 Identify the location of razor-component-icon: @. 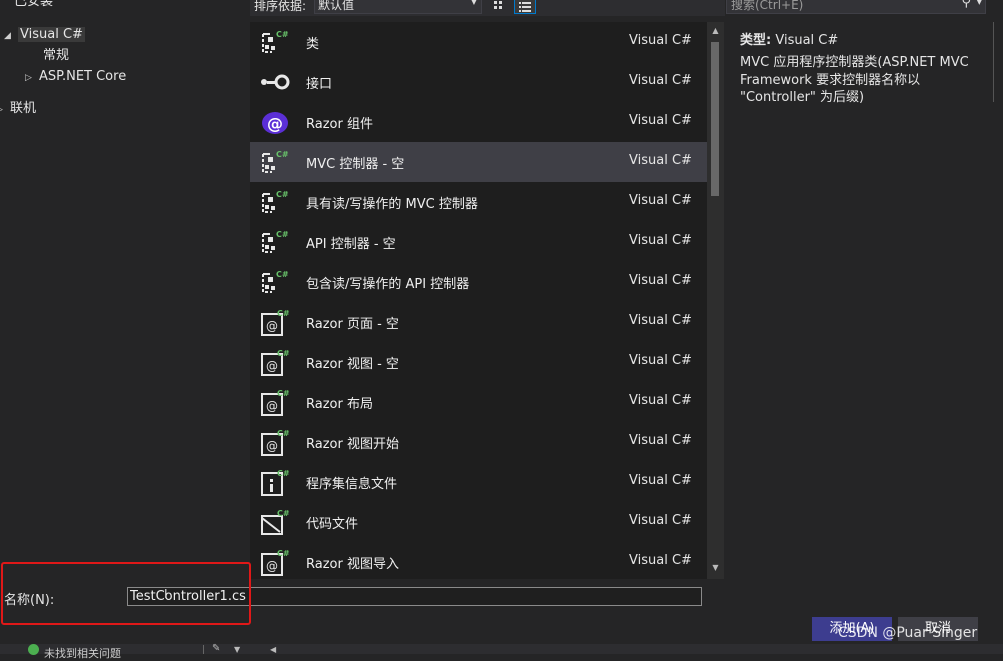
(275, 122).